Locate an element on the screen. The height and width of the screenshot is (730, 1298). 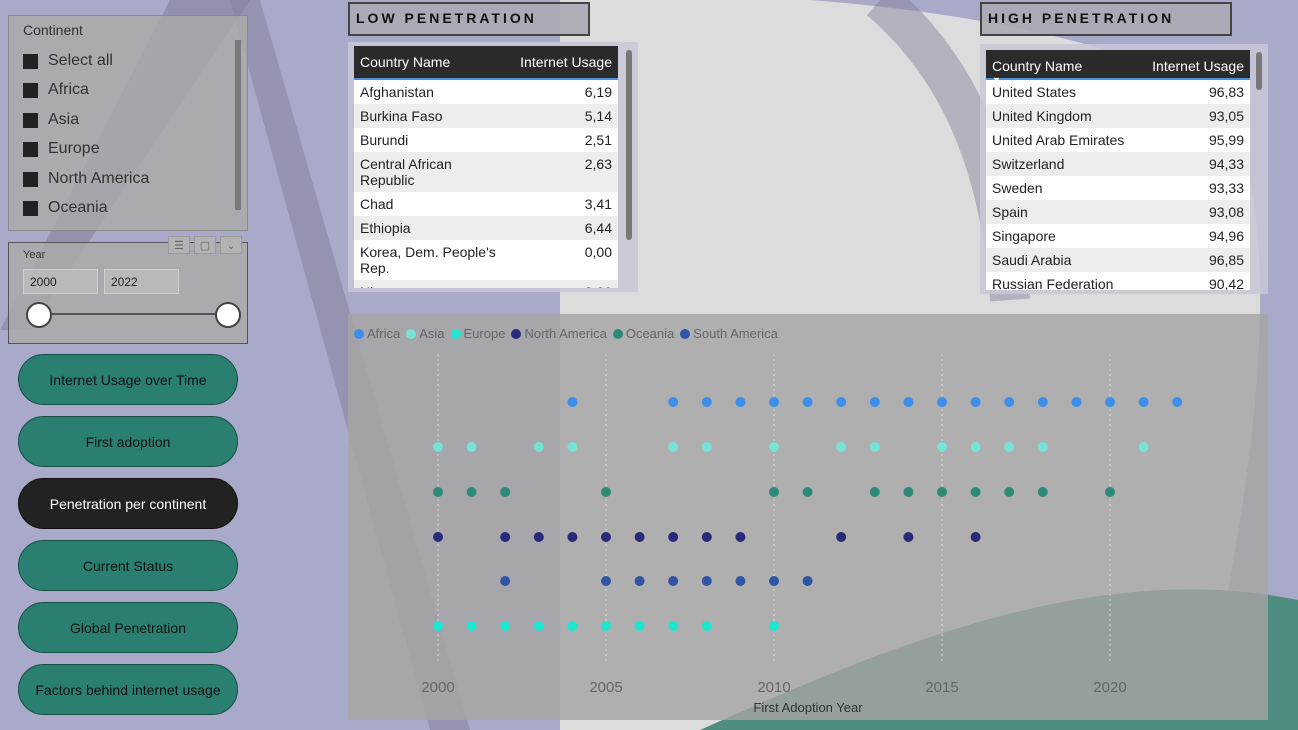
year-start-handle is located at coordinates (39, 315).